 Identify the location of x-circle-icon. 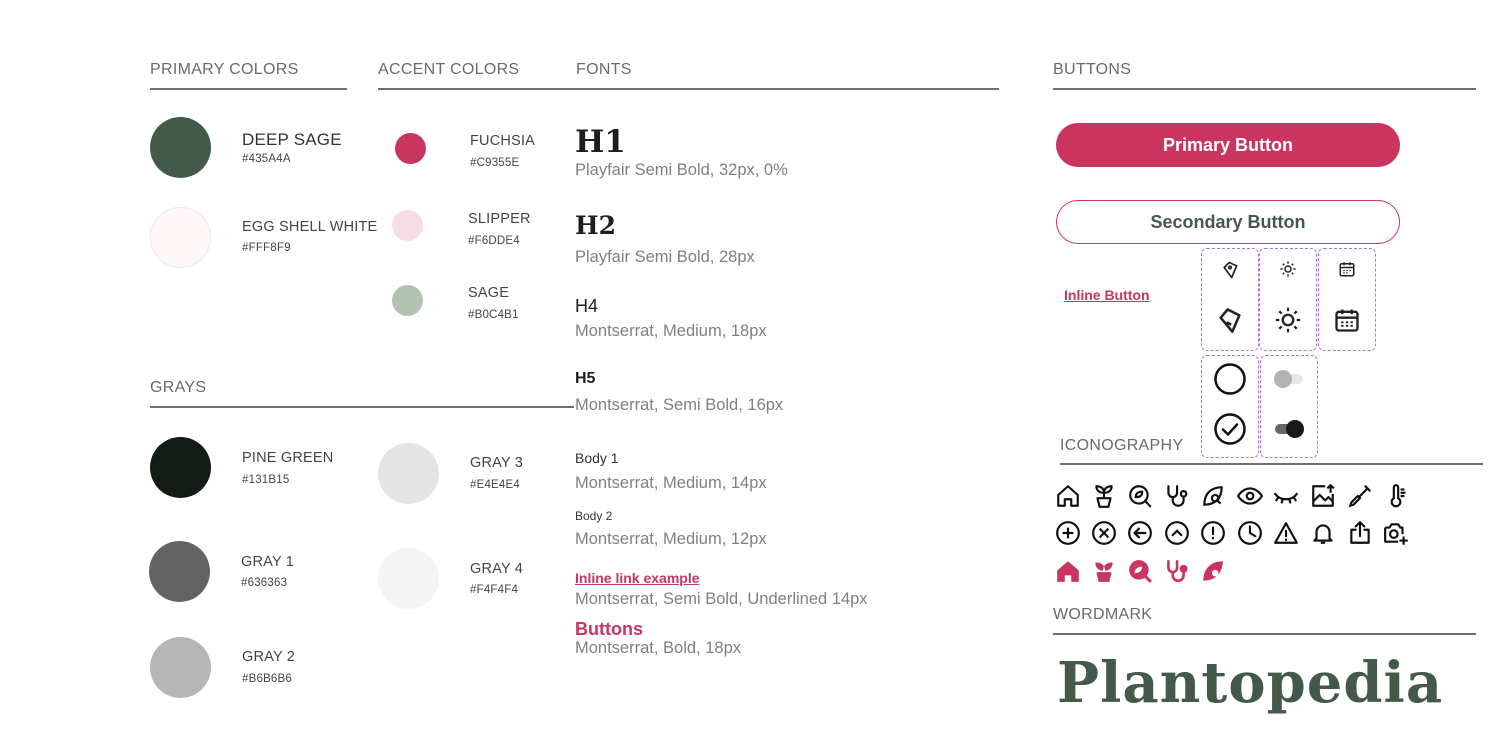
(1104, 533).